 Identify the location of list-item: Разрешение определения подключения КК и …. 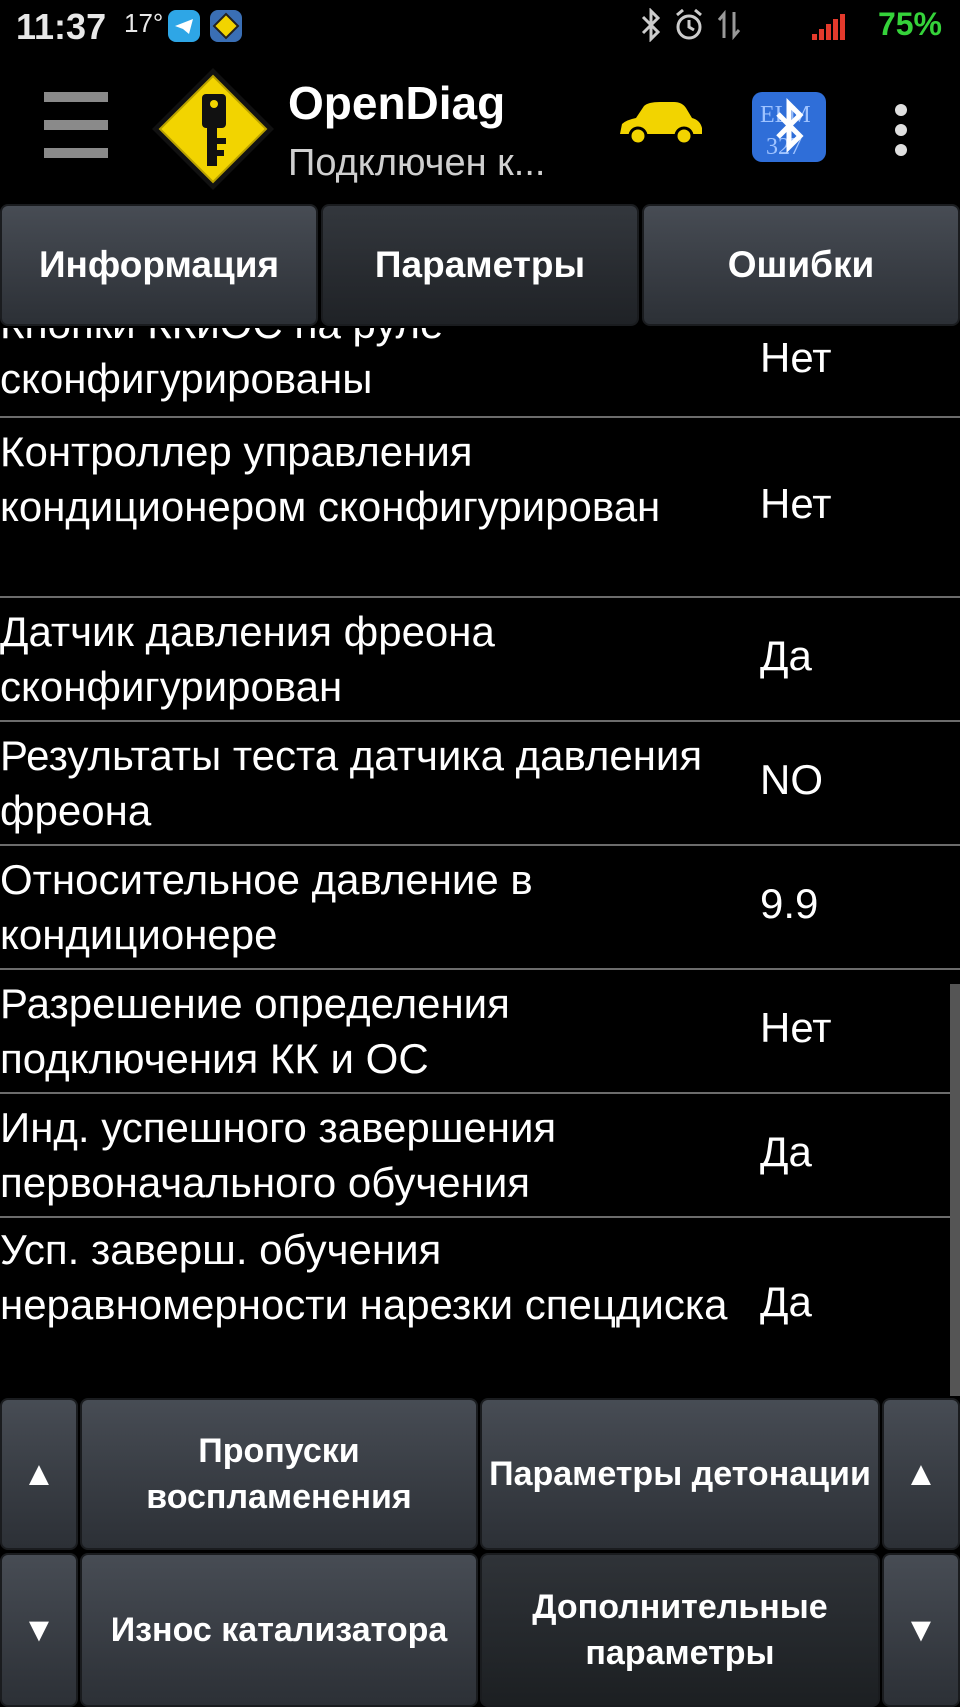
(480, 1032).